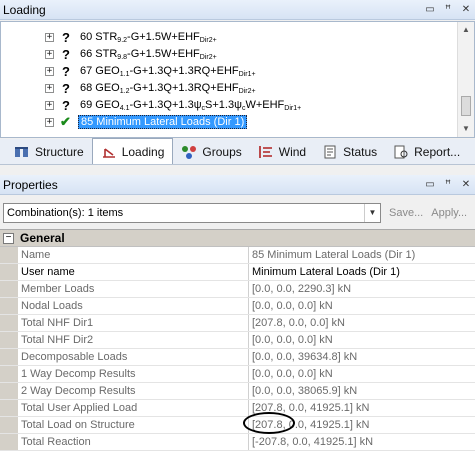 The height and width of the screenshot is (454, 475). What do you see at coordinates (163, 122) in the screenshot?
I see `selected-label: 85 Minimum Lateral Loads (Dir 1)` at bounding box center [163, 122].